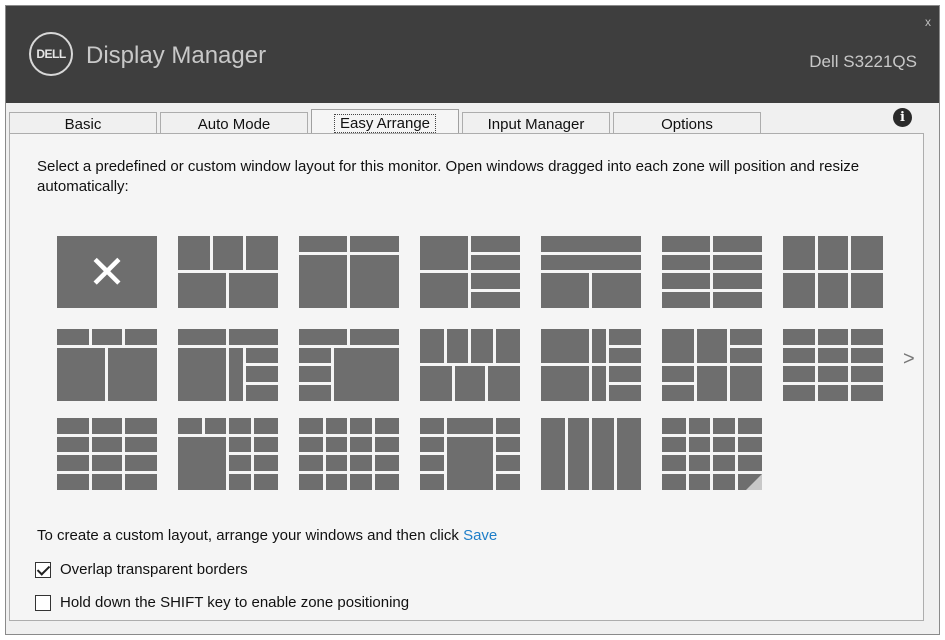 Image resolution: width=945 pixels, height=640 pixels. Describe the element at coordinates (234, 124) in the screenshot. I see `tab-label: Auto Mode` at that location.